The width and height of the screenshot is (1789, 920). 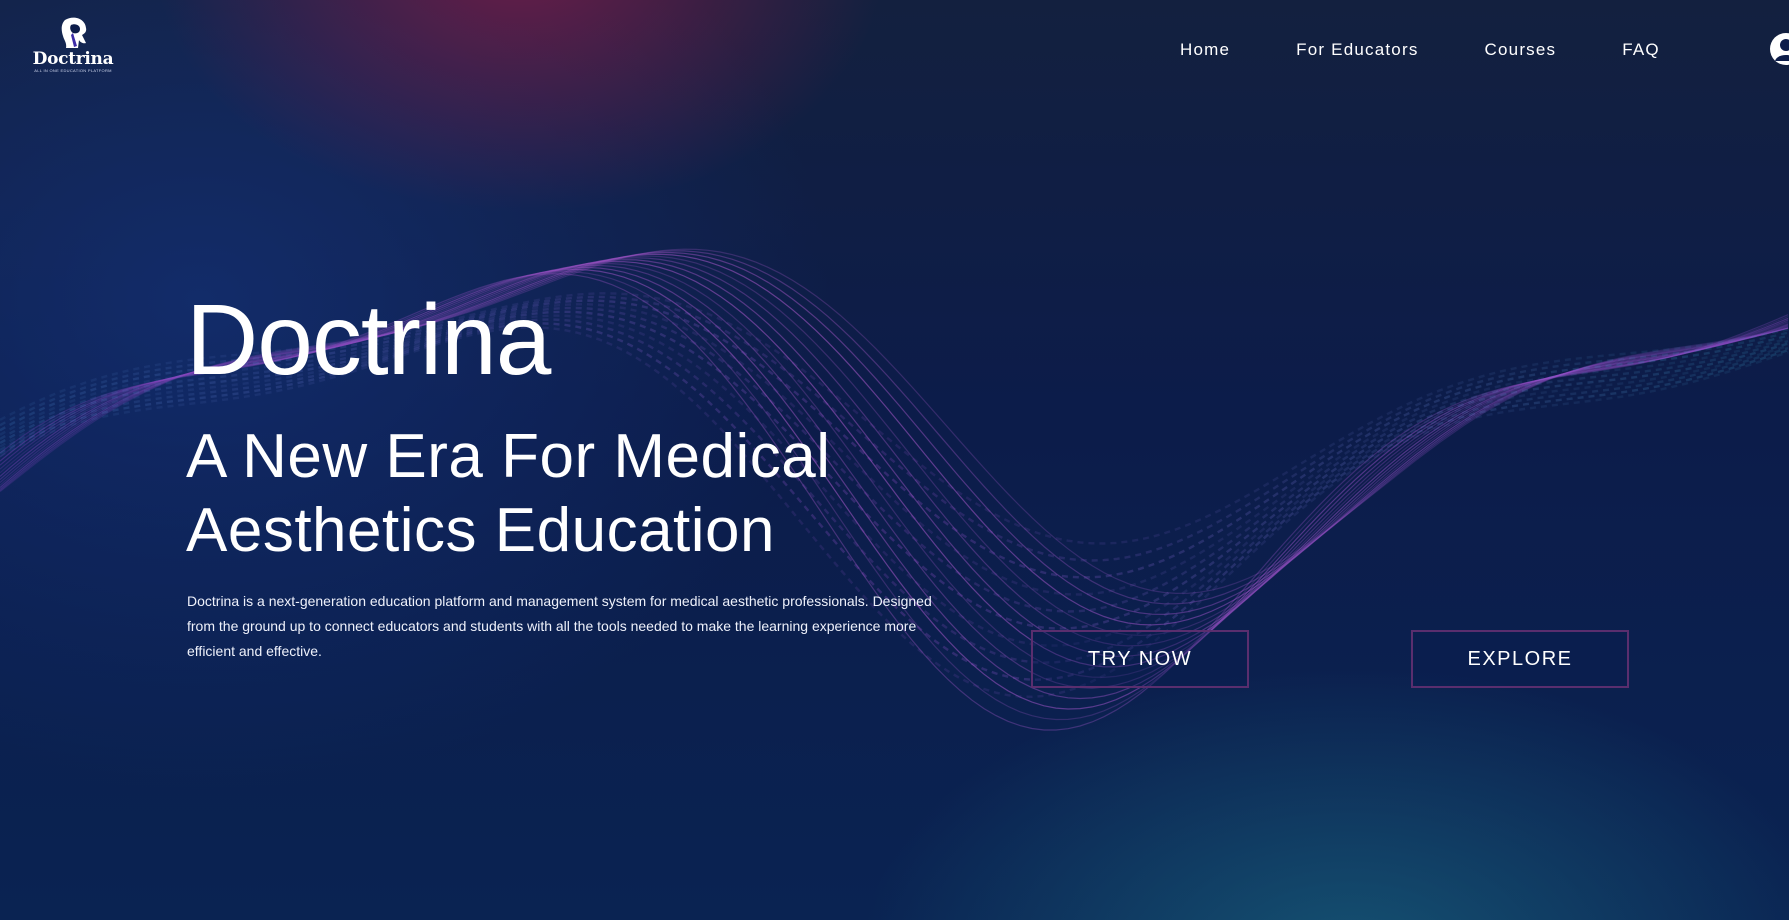 I want to click on logo-wordmark: Doctrina, so click(x=73, y=59).